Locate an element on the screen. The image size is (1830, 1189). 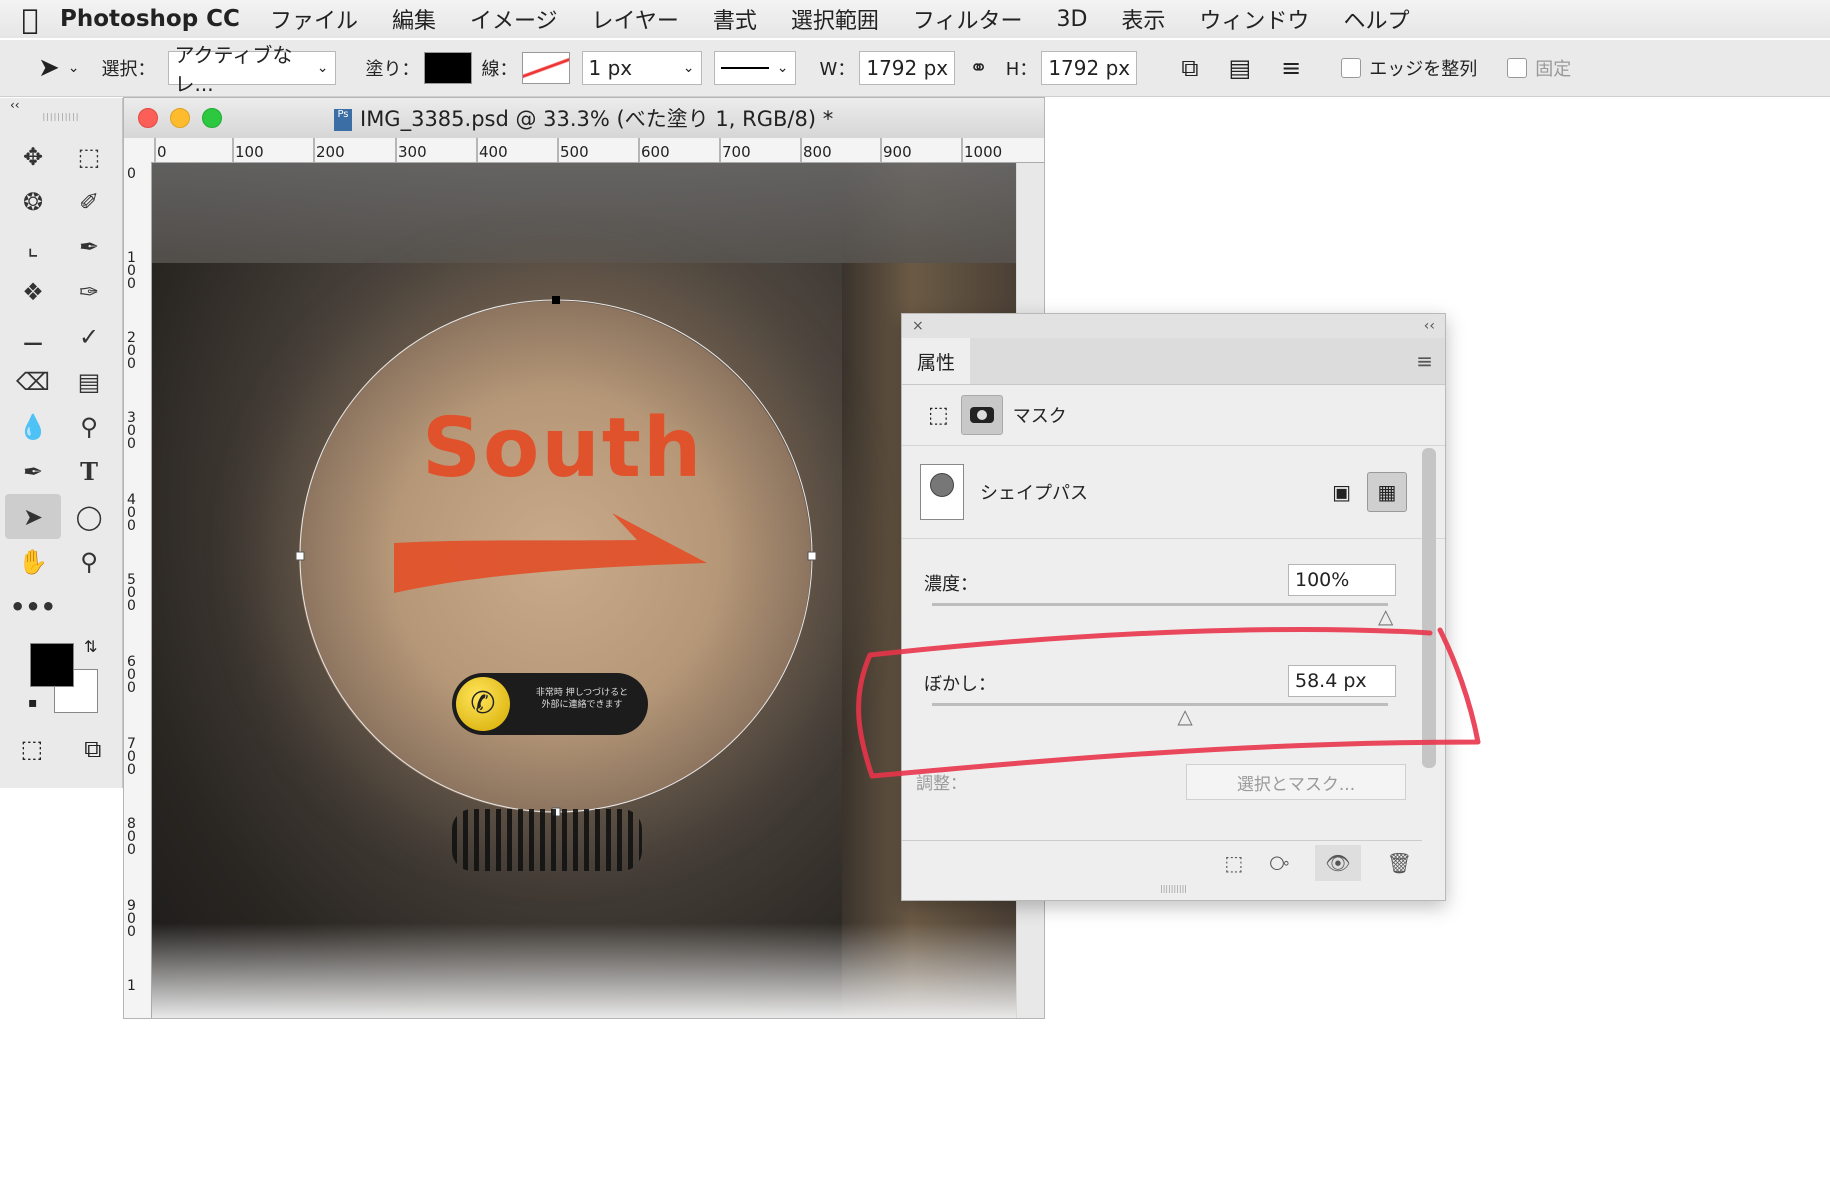
height-field: 1792 px is located at coordinates (1089, 68).